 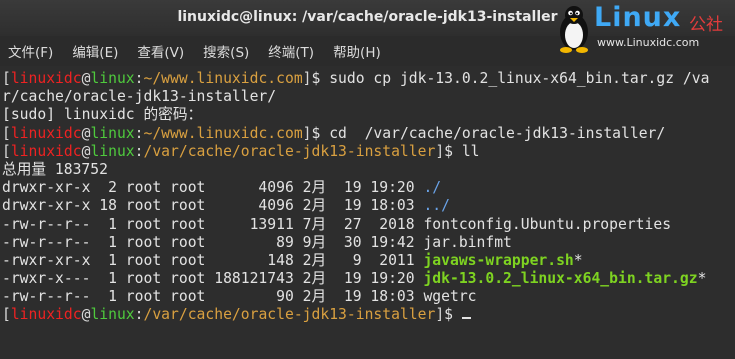 What do you see at coordinates (462, 151) in the screenshot?
I see `command-text: $ ll` at bounding box center [462, 151].